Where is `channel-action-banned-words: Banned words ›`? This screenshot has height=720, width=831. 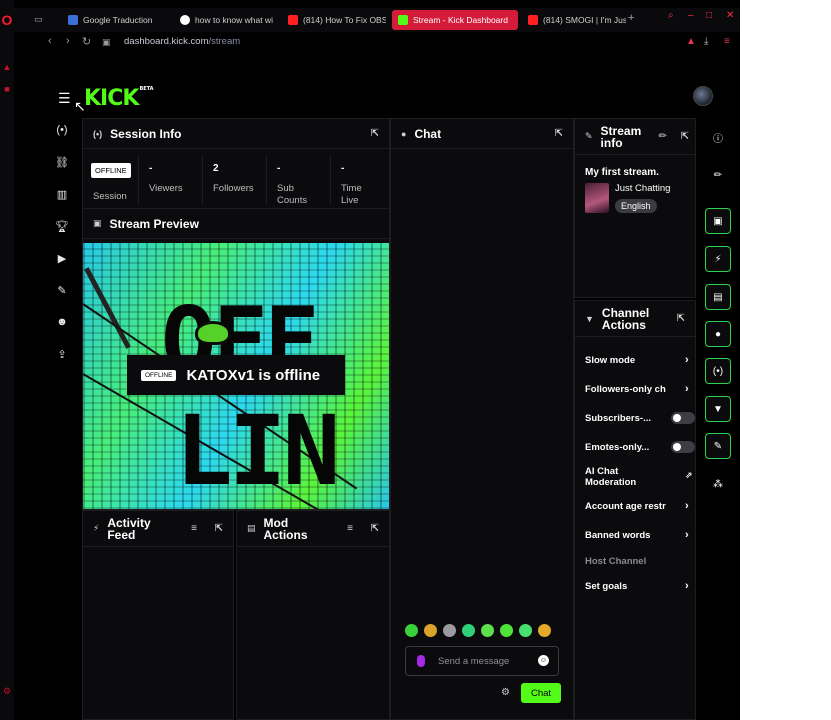
channel-action-banned-words: Banned words › is located at coordinates (640, 536).